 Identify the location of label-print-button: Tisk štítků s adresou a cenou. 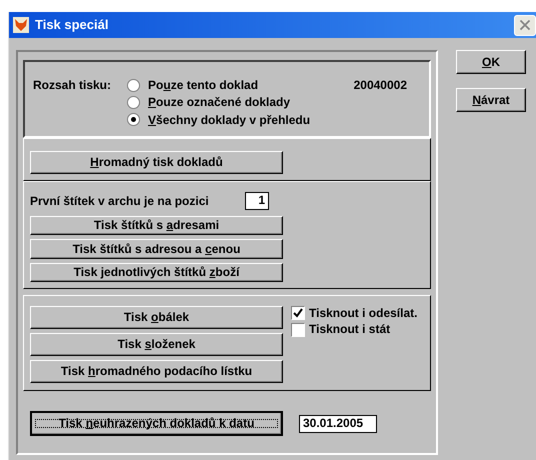
(156, 249).